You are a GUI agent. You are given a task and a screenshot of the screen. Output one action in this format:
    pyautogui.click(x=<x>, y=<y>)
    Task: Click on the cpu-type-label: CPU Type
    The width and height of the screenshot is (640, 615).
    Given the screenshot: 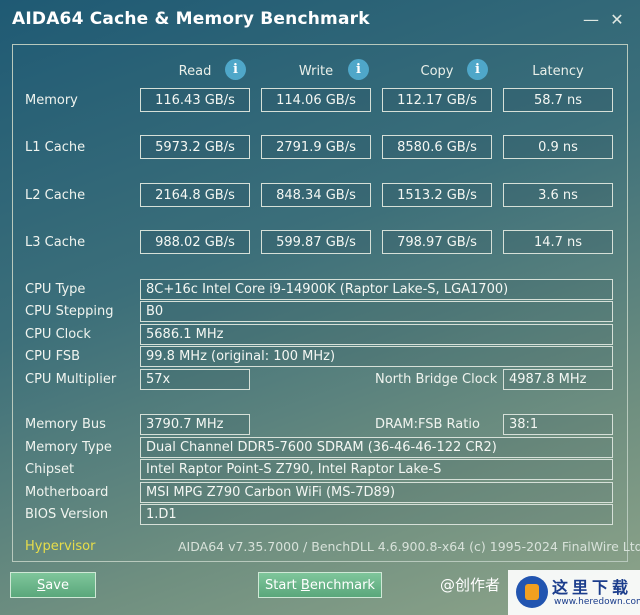 What is the action you would take?
    pyautogui.click(x=55, y=289)
    